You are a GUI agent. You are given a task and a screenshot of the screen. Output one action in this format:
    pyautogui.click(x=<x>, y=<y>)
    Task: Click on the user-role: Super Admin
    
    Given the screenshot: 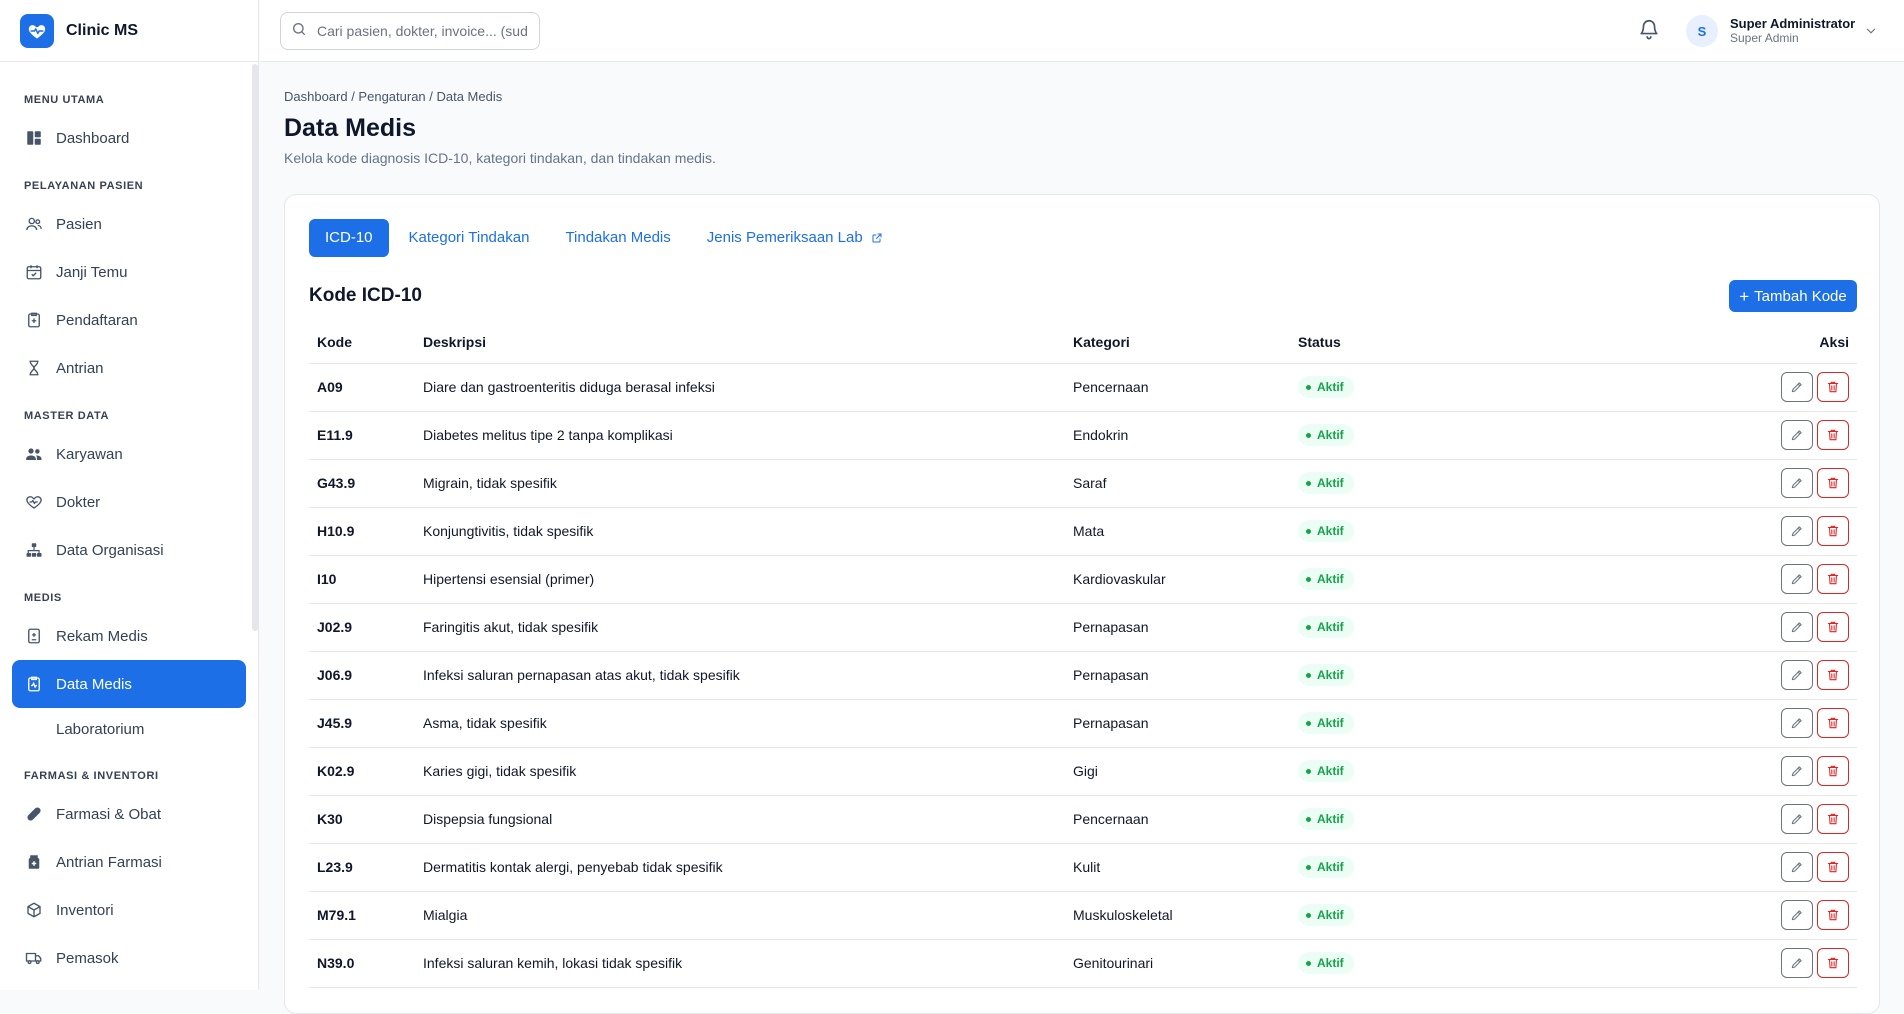 What is the action you would take?
    pyautogui.click(x=1764, y=38)
    